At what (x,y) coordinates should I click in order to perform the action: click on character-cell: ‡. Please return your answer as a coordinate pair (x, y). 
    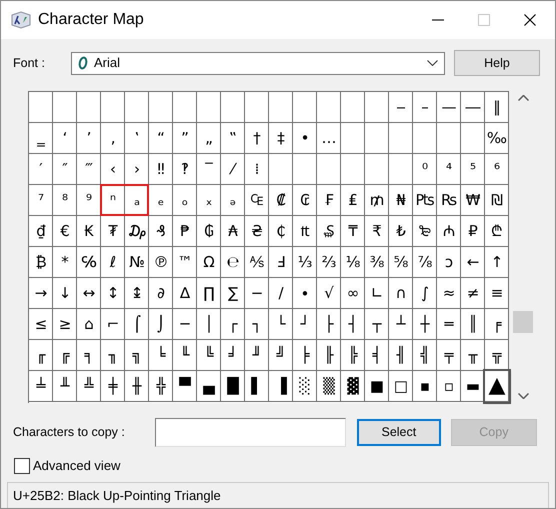
    Looking at the image, I should click on (281, 138).